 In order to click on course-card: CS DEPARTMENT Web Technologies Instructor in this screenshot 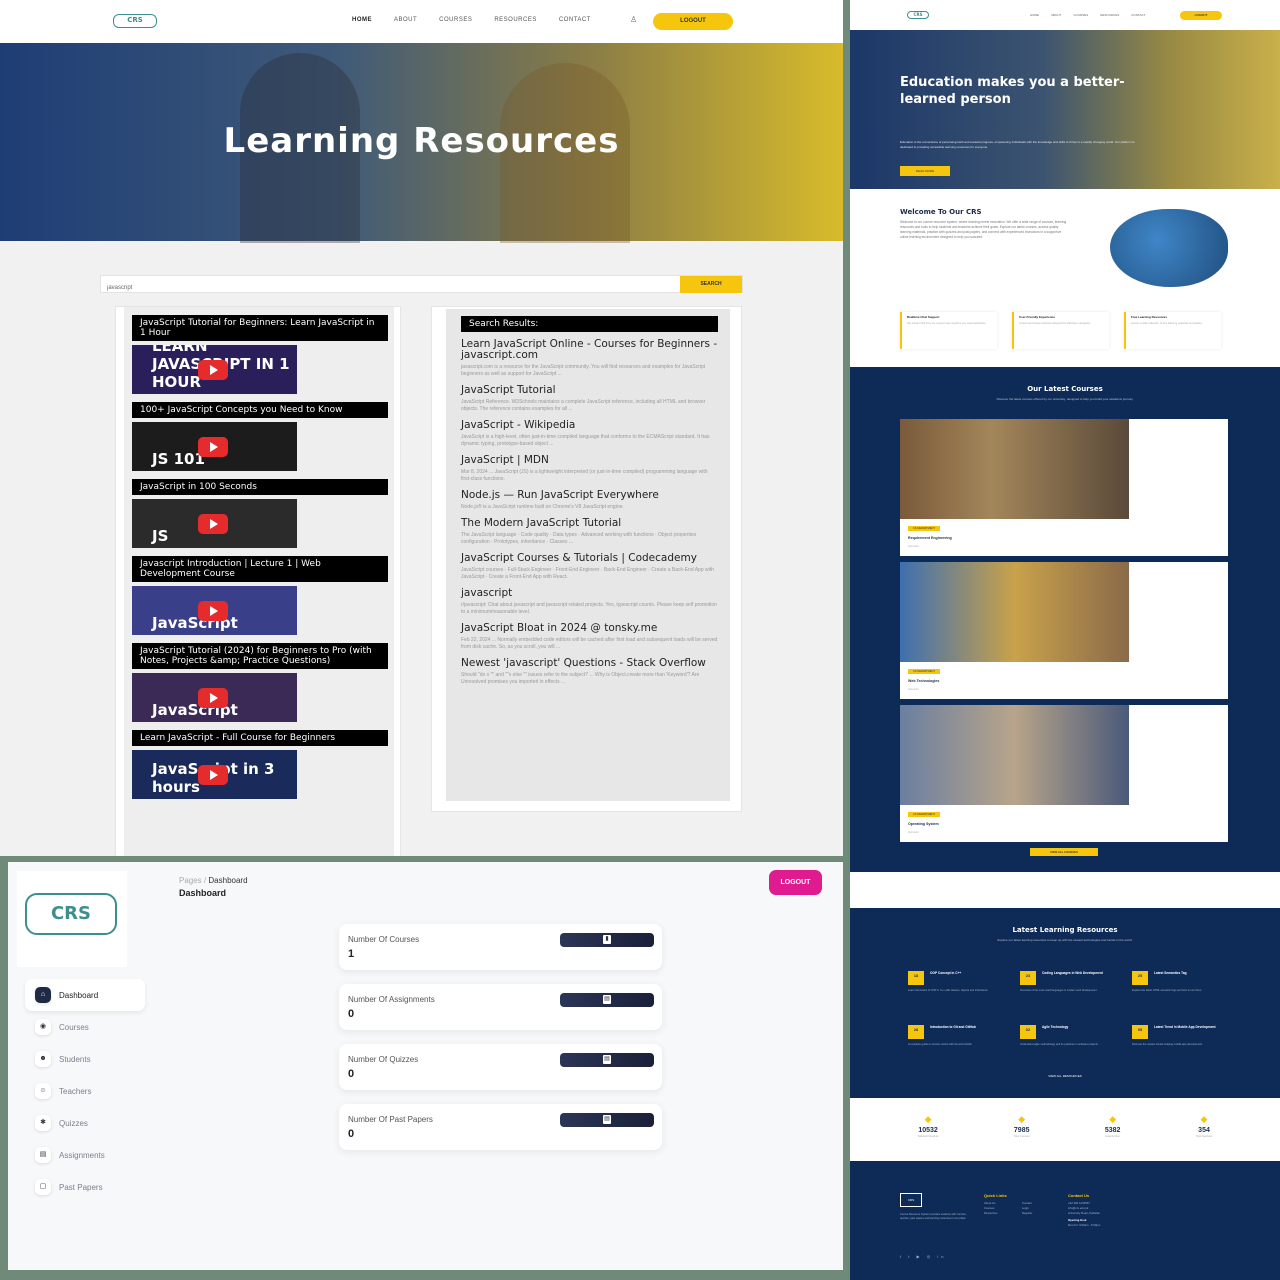, I will do `click(1064, 630)`.